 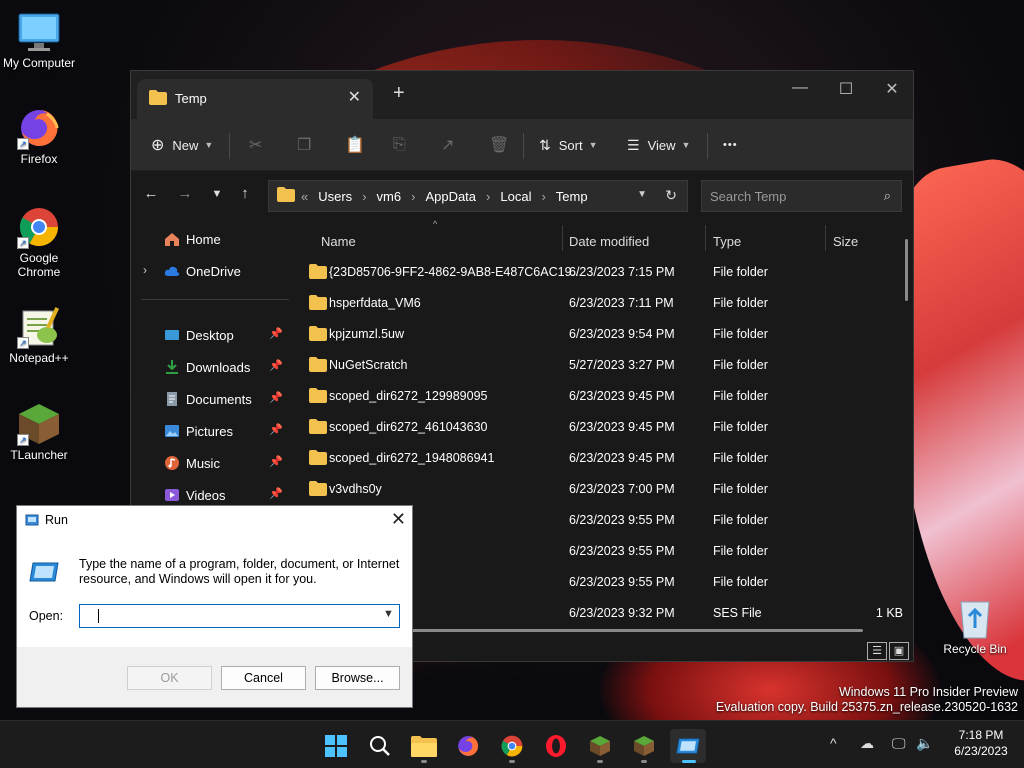 What do you see at coordinates (730, 145) in the screenshot?
I see `more-options-button: •••` at bounding box center [730, 145].